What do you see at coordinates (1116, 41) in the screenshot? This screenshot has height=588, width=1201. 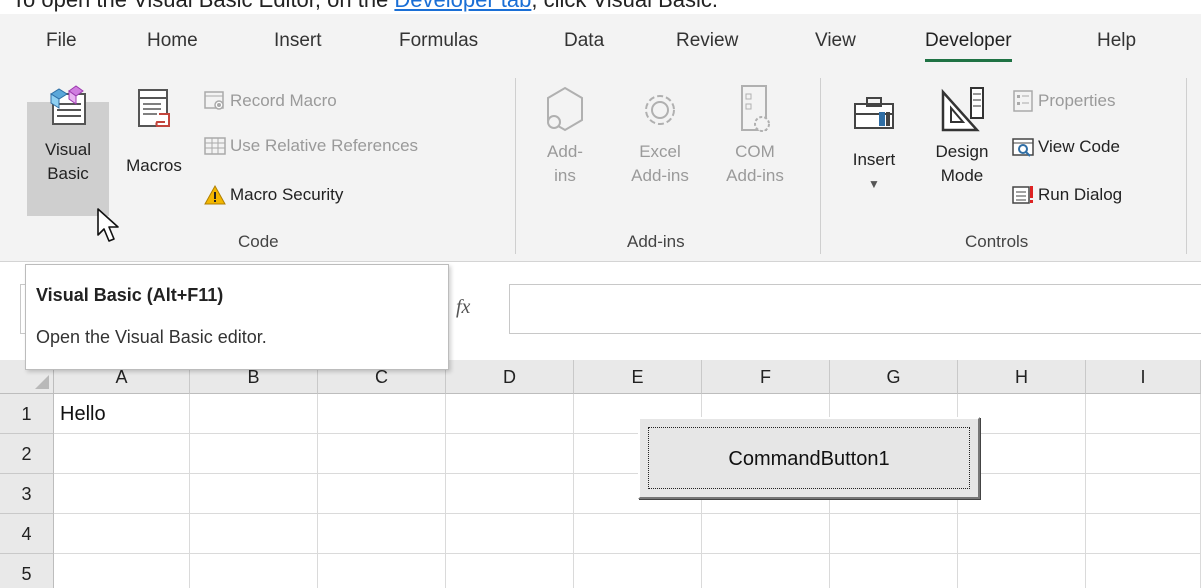 I see `tab-help: Help` at bounding box center [1116, 41].